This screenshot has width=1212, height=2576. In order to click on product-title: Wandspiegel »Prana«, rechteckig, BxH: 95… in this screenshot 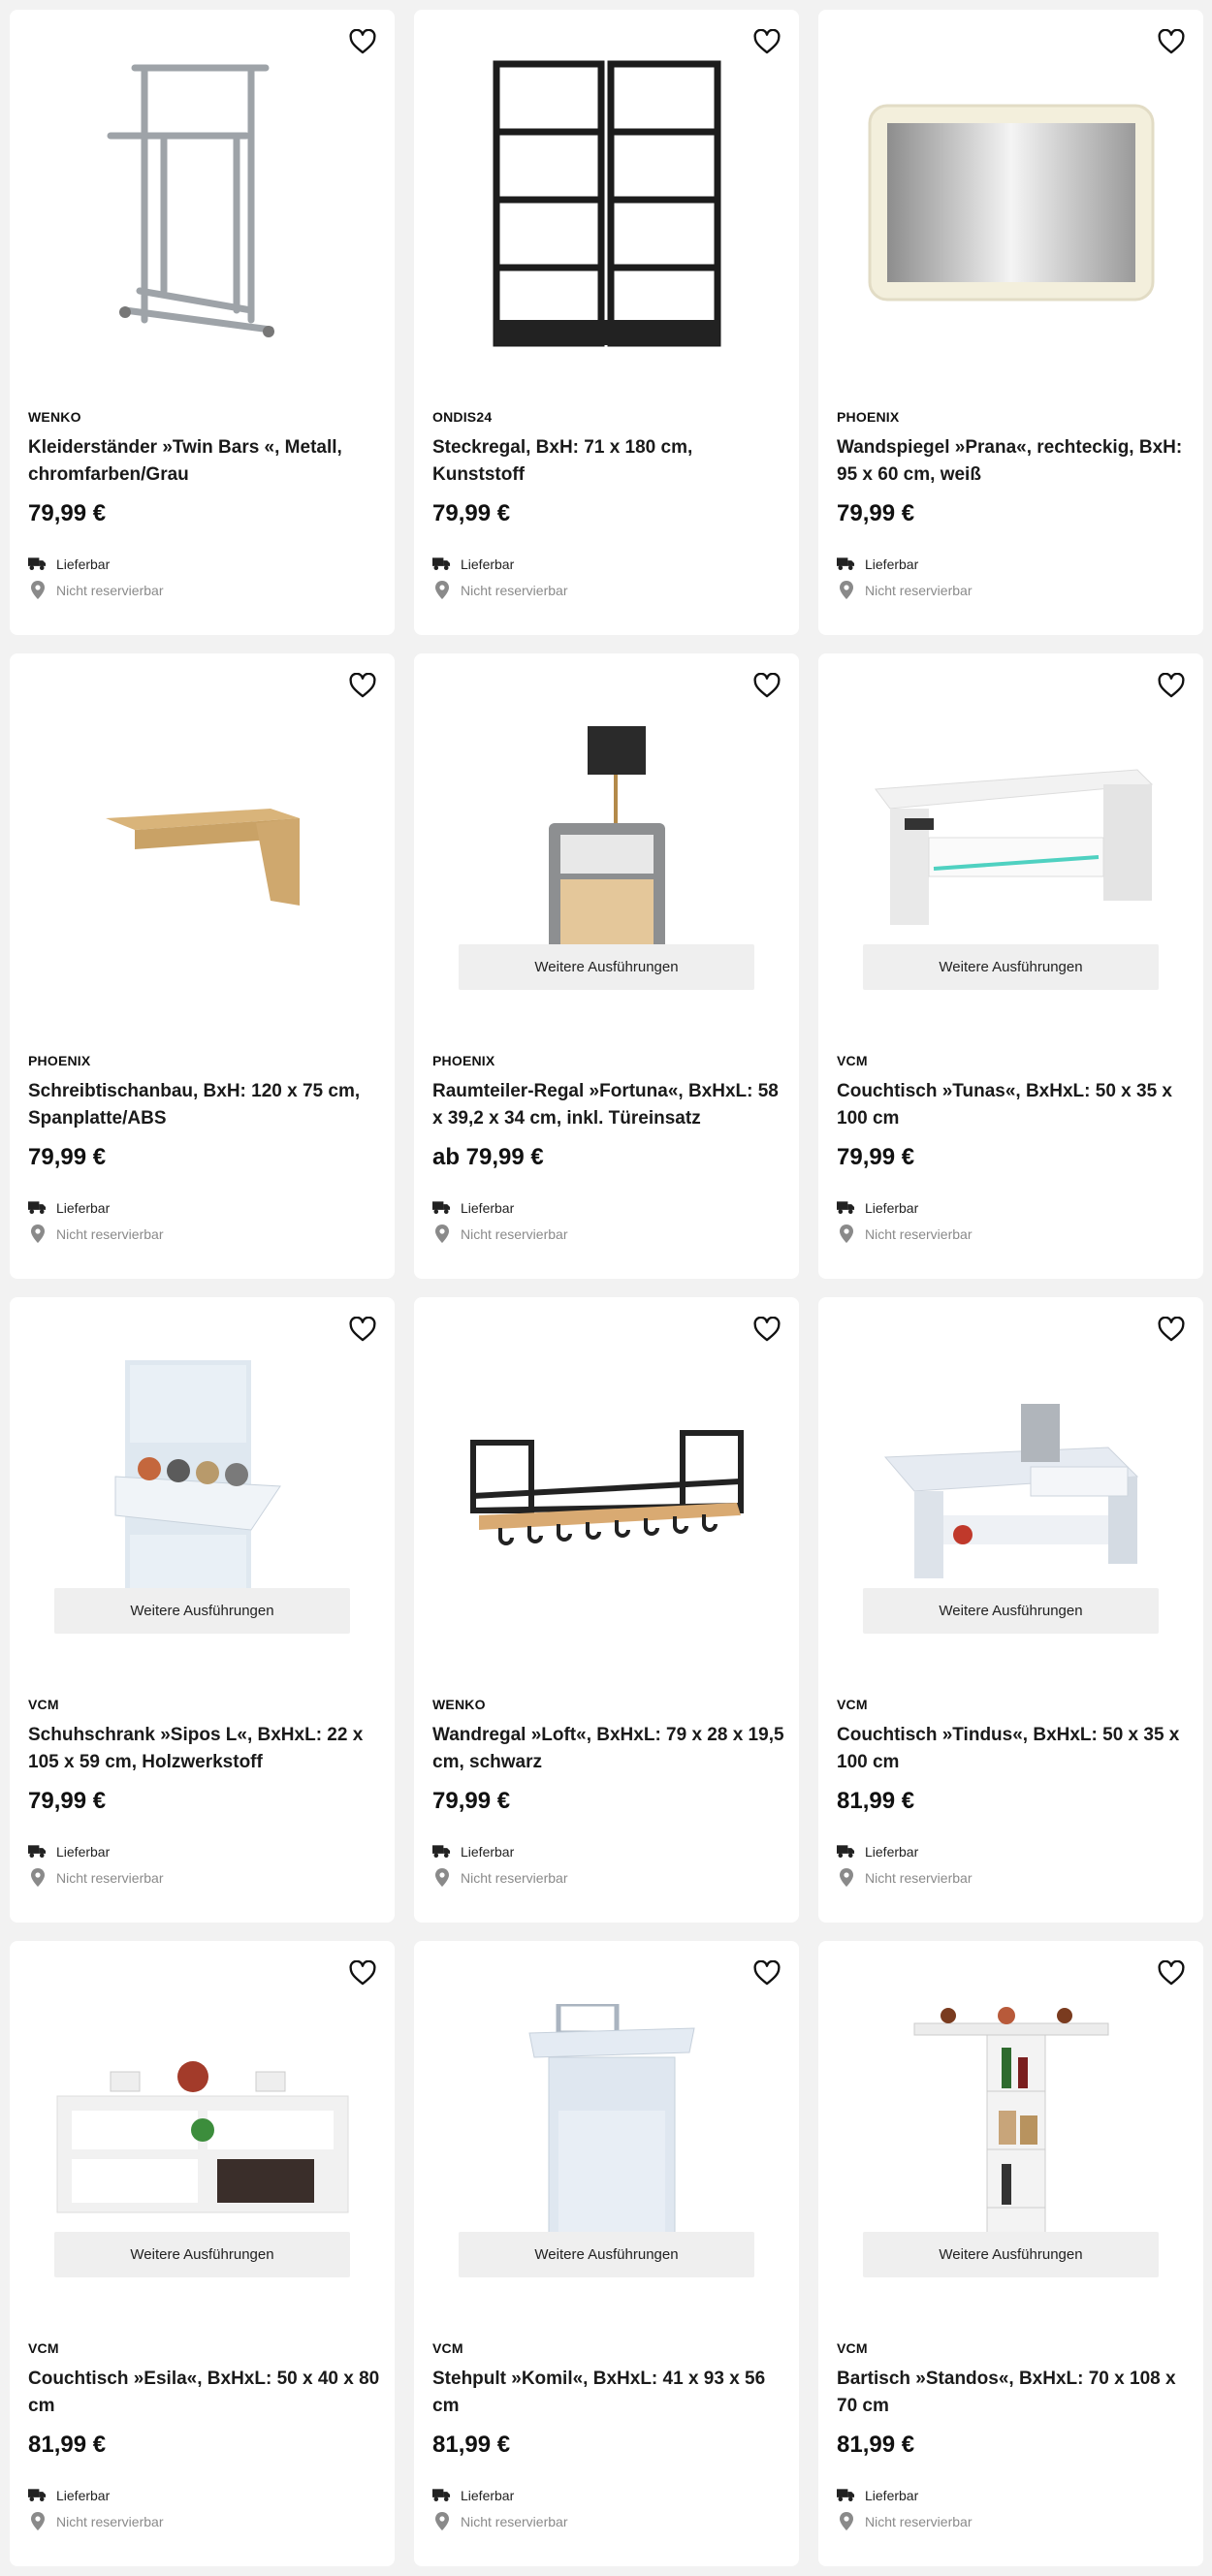, I will do `click(1014, 461)`.